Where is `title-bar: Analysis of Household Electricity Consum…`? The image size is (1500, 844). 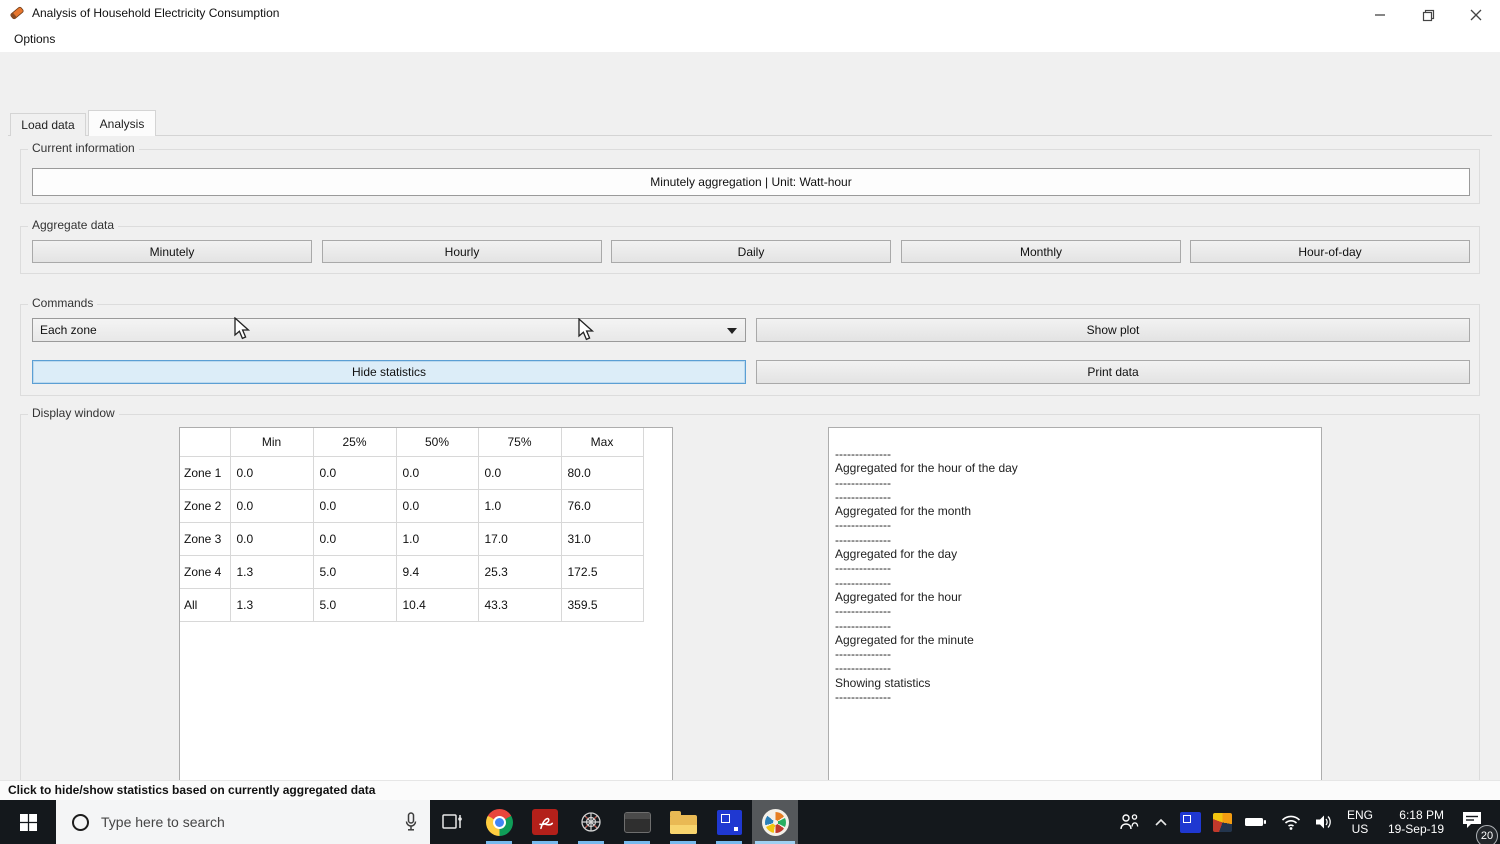
title-bar: Analysis of Household Electricity Consum… is located at coordinates (750, 13).